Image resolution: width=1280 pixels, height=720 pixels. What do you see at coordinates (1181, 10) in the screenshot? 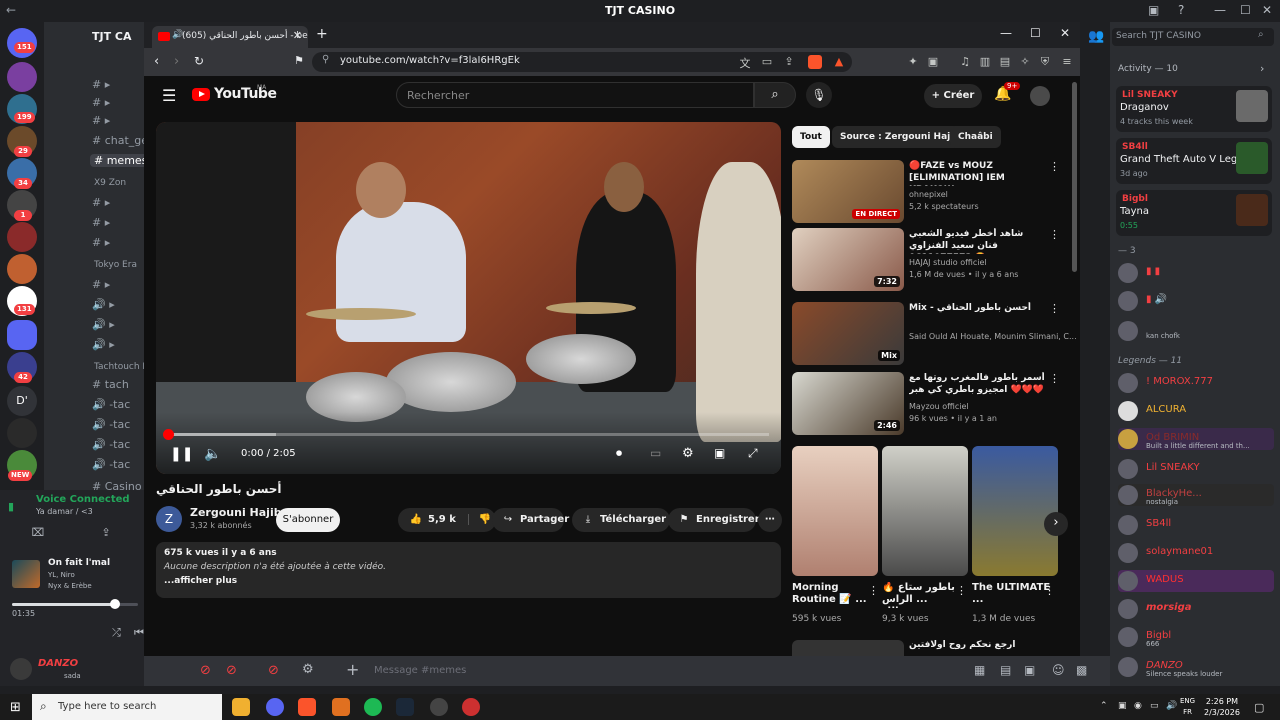
I see `help-icon: ?` at bounding box center [1181, 10].